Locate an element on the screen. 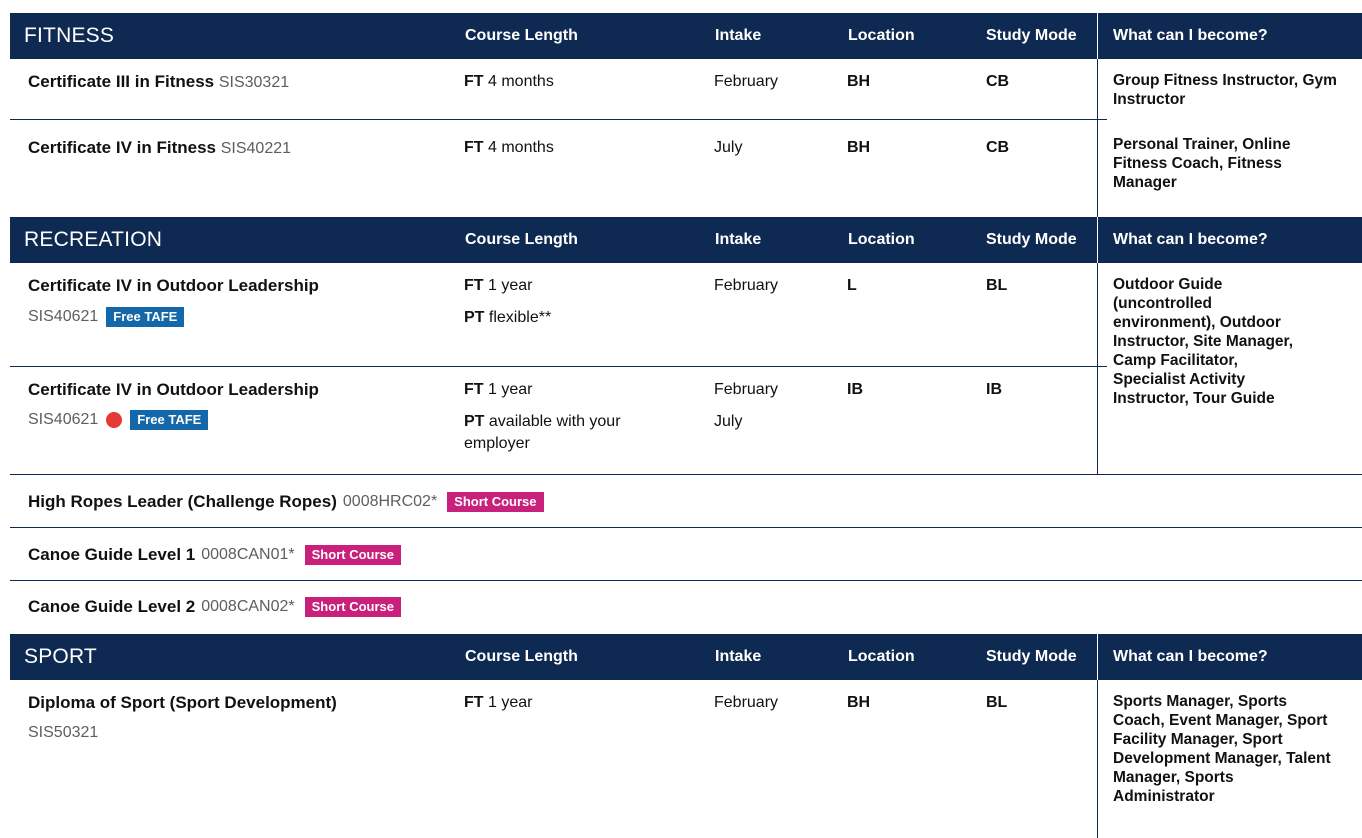  course-length-pt: PT flexible** is located at coordinates (508, 317).